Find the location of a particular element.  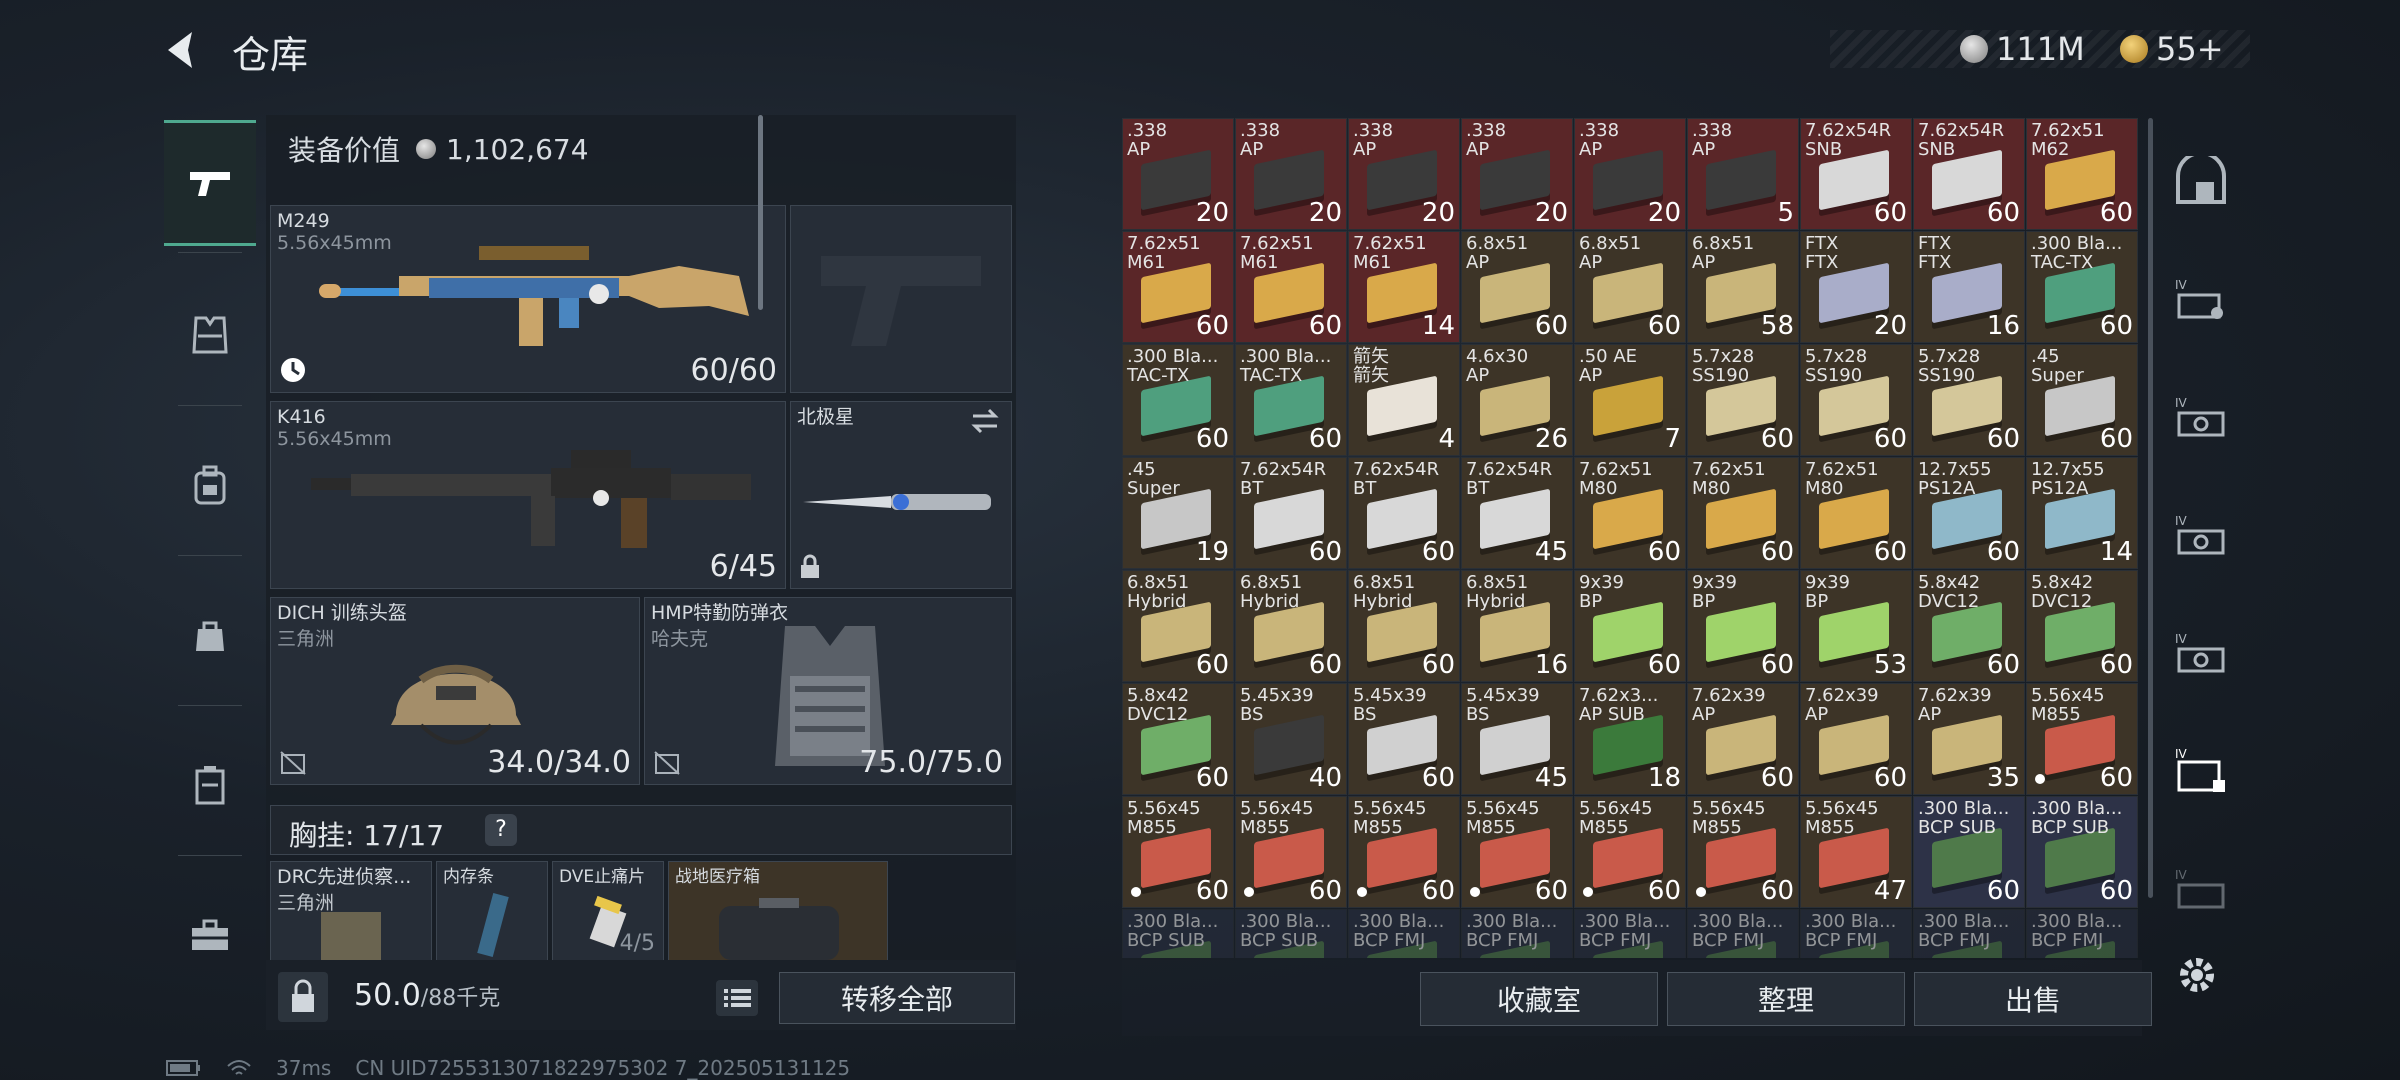

nav-toolbox is located at coordinates (210, 935).